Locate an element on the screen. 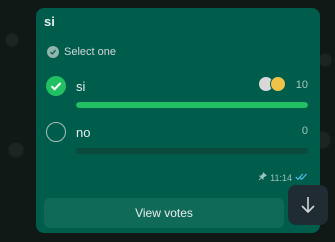 This screenshot has width=335, height=242. poll-option-no: no 0 is located at coordinates (178, 142).